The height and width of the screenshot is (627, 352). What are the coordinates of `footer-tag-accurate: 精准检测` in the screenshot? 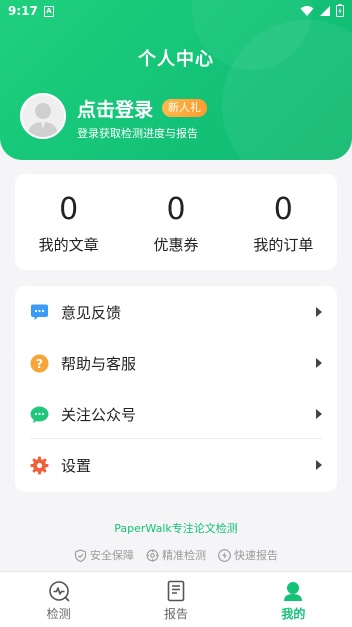 It's located at (176, 555).